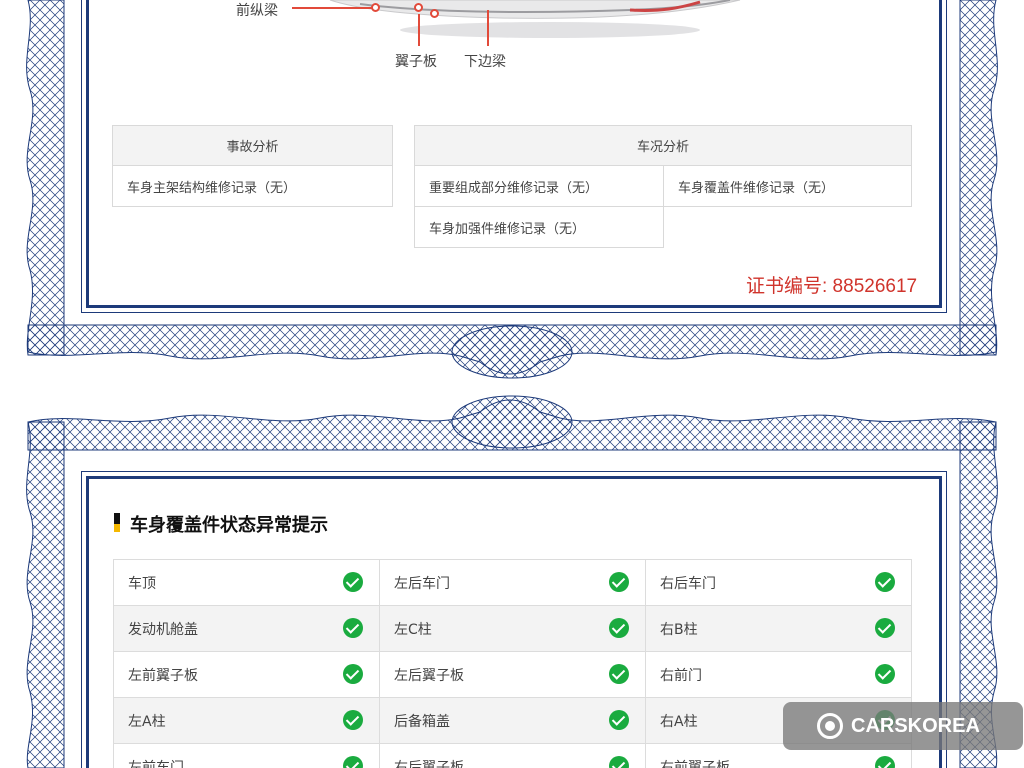 Image resolution: width=1024 pixels, height=768 pixels. Describe the element at coordinates (429, 675) in the screenshot. I see `panel-name: 左后翼子板` at that location.